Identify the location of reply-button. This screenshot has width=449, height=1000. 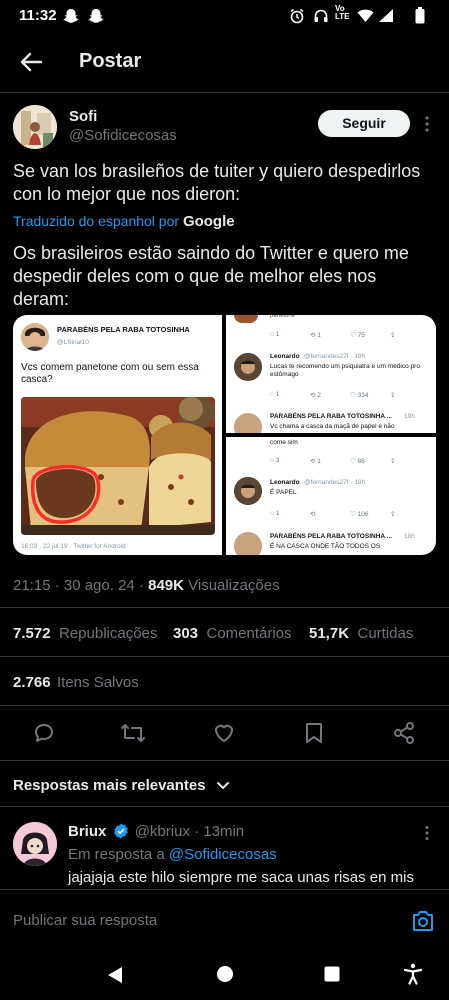
(44, 733).